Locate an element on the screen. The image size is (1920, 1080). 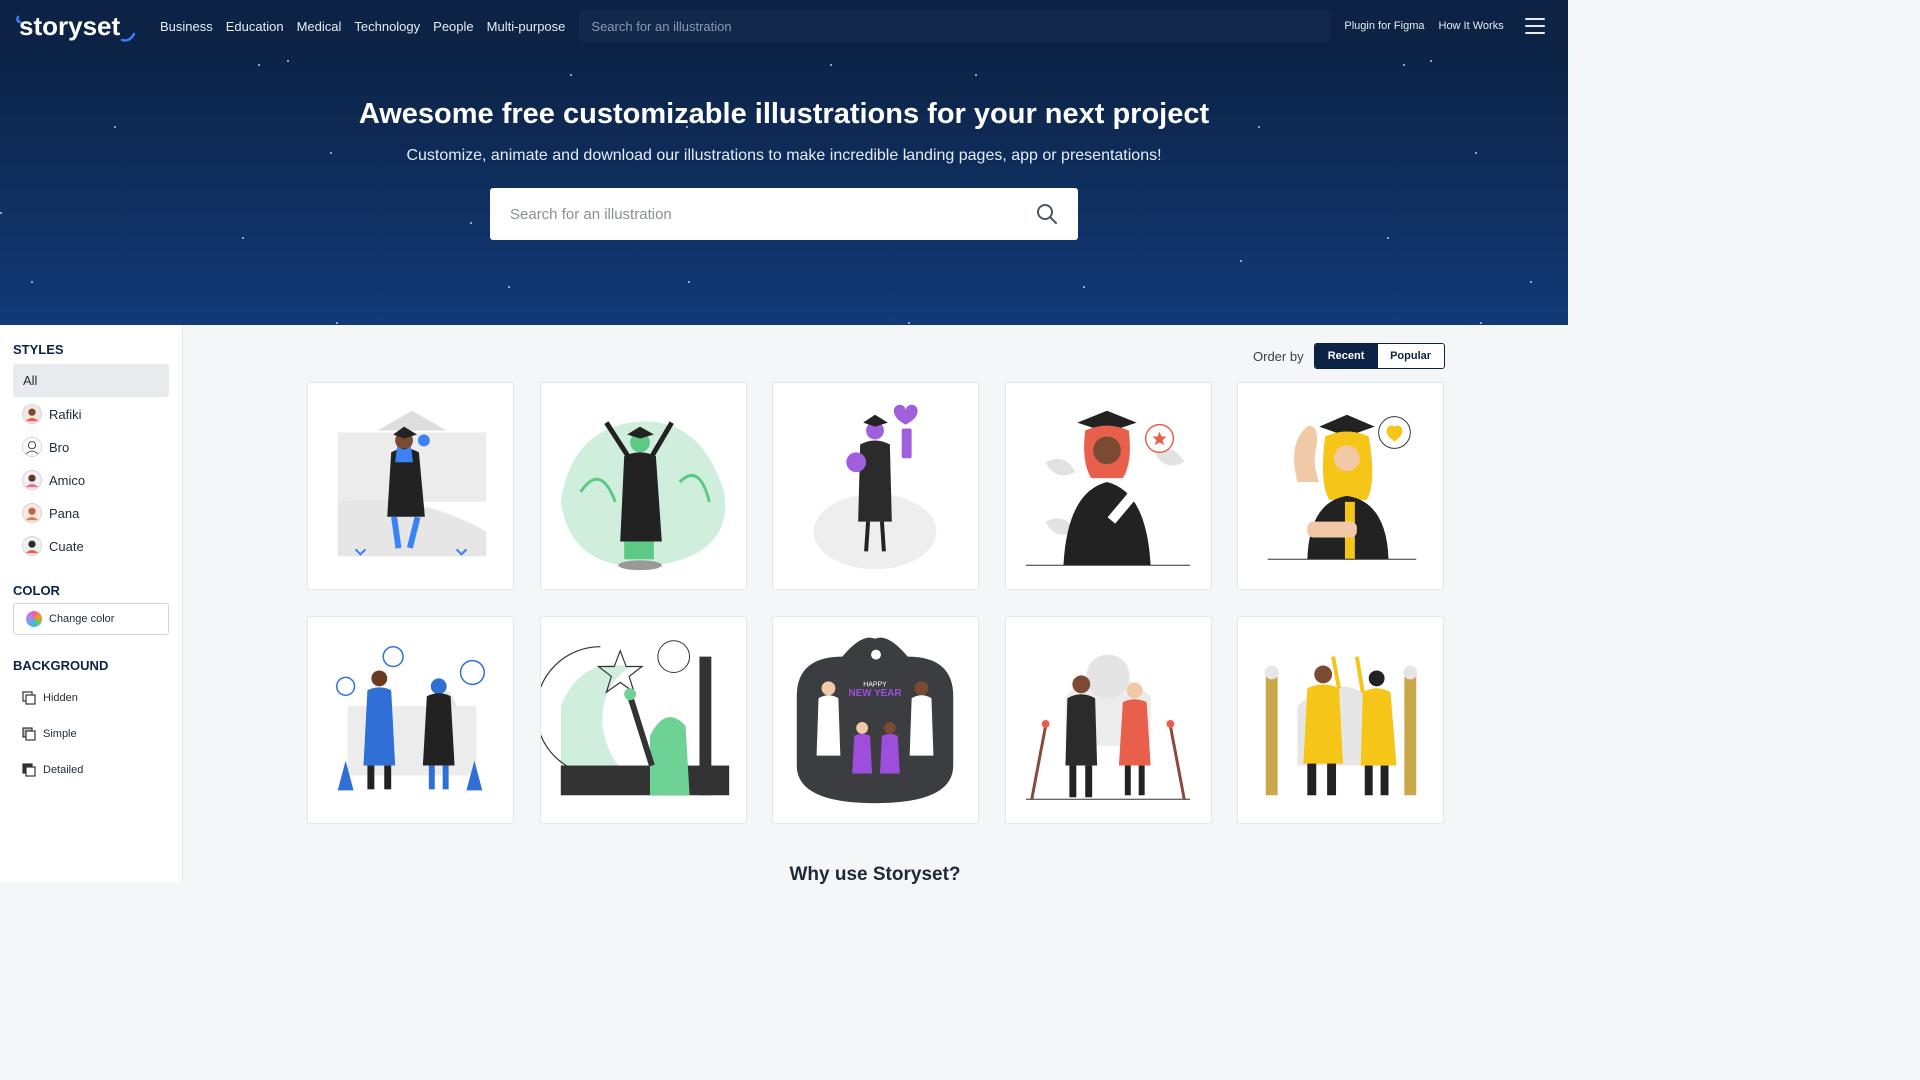
new-year-text: NEW YEAR is located at coordinates (874, 693).